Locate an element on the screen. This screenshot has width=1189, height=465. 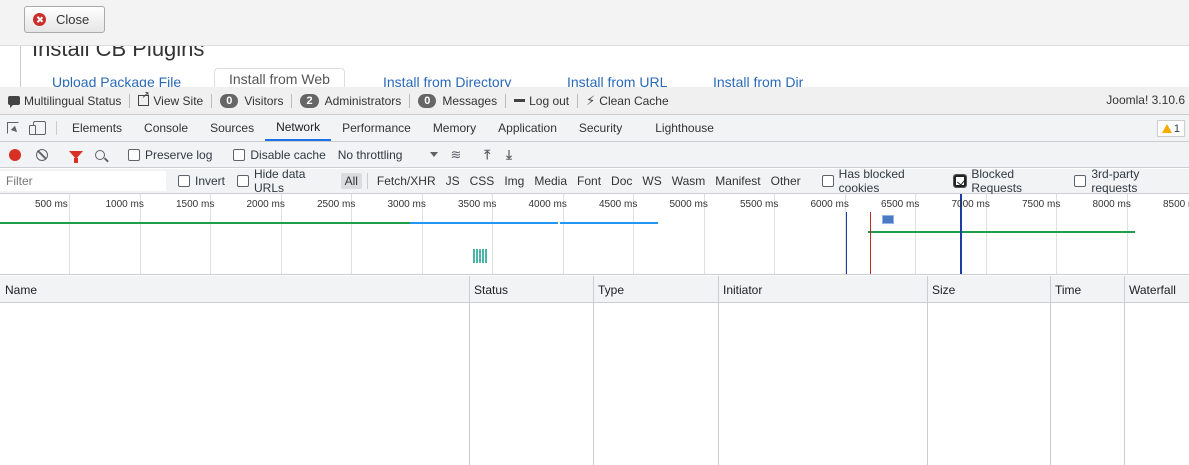
column-waterfall: Waterfall is located at coordinates (1150, 289).